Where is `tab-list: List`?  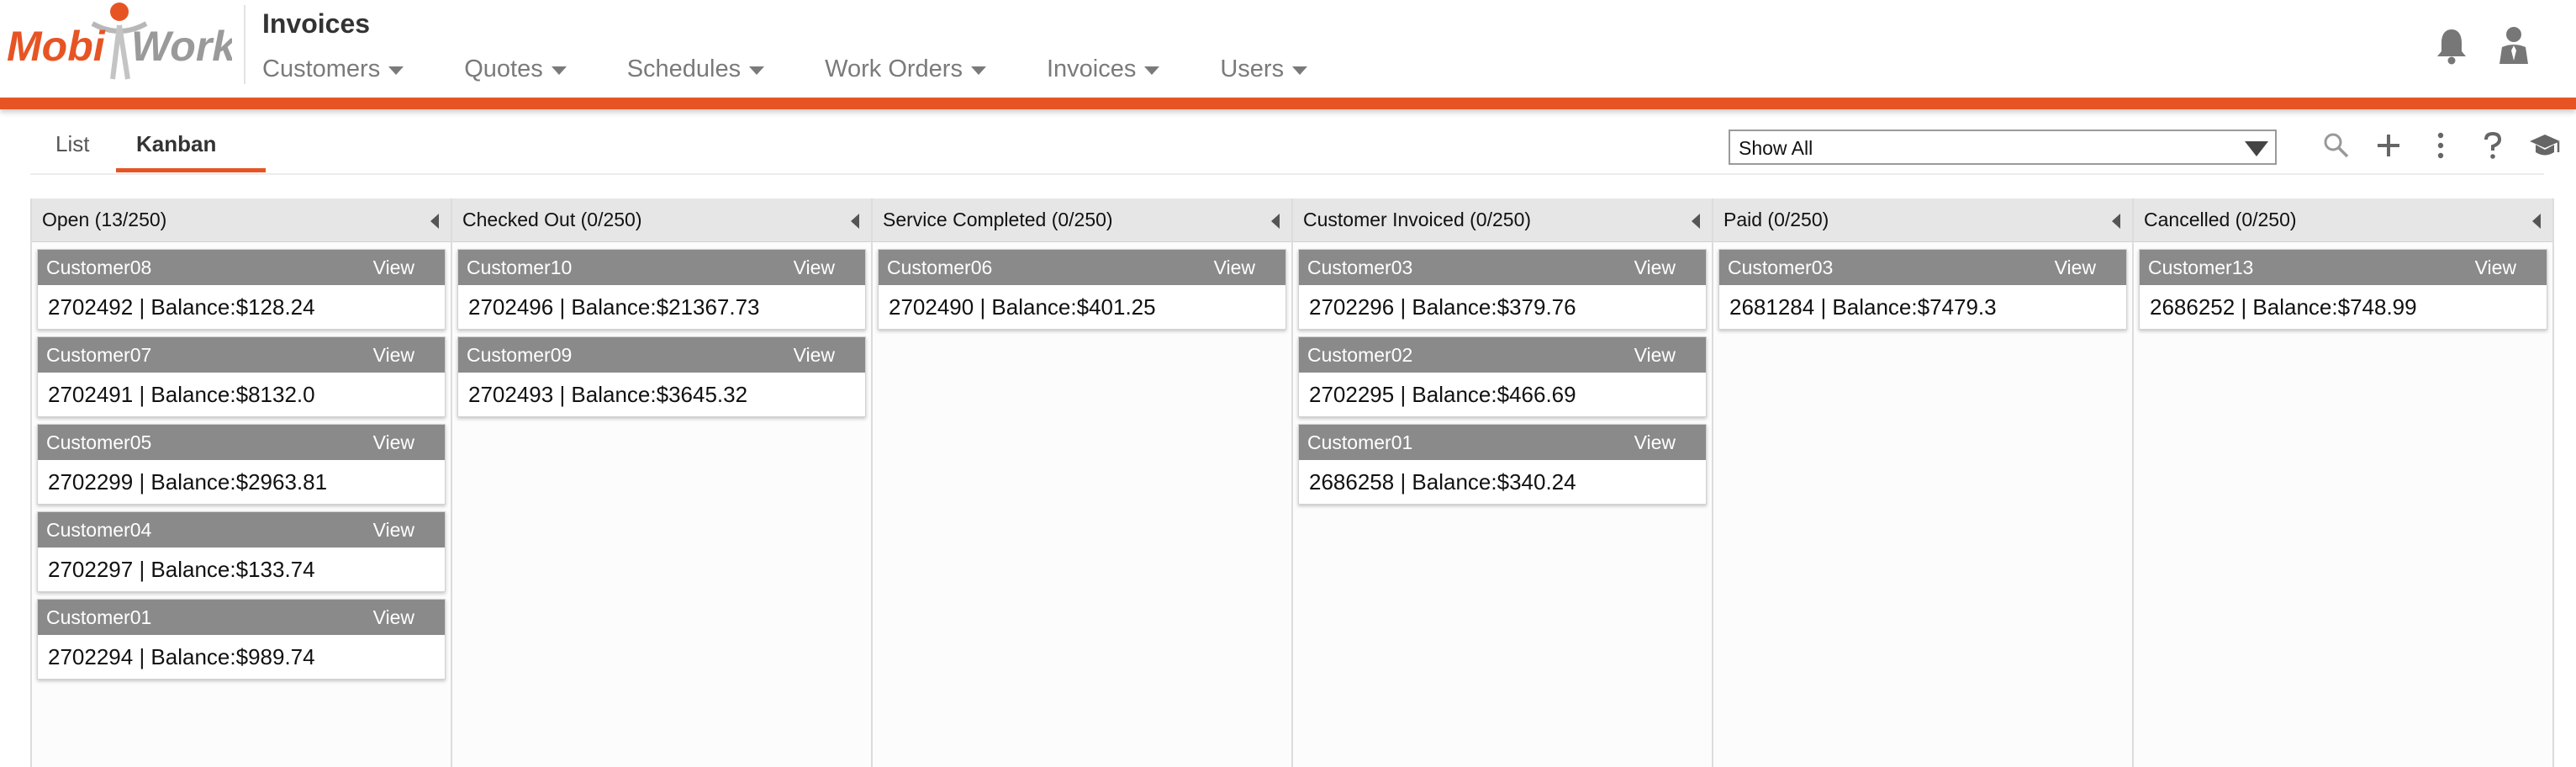 tab-list: List is located at coordinates (72, 144).